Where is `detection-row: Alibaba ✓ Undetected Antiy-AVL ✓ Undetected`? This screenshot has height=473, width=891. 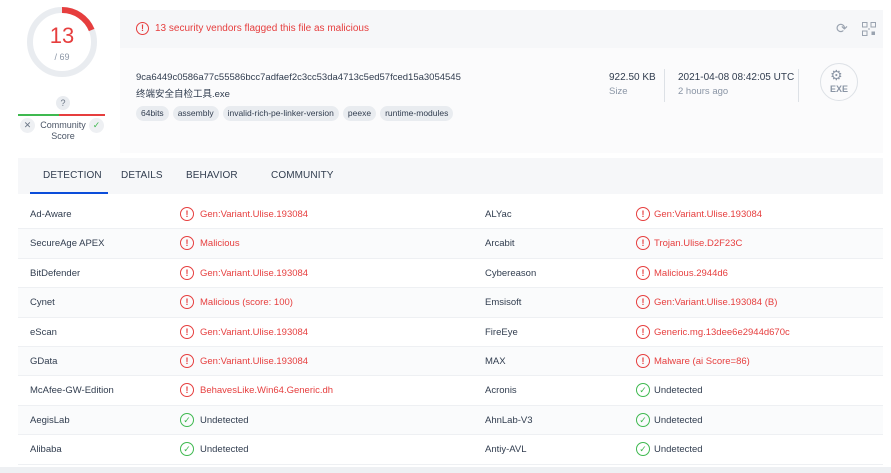
detection-row: Alibaba ✓ Undetected Antiy-AVL ✓ Undetected is located at coordinates (450, 450).